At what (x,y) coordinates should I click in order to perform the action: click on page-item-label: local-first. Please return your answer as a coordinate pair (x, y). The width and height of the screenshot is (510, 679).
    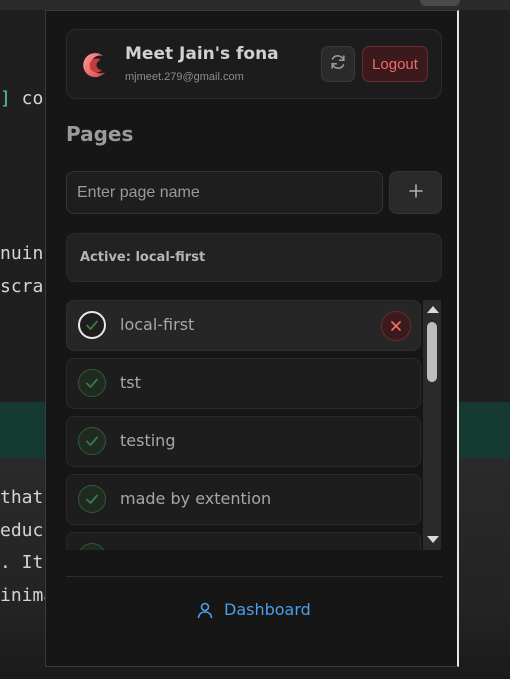
    Looking at the image, I should click on (157, 324).